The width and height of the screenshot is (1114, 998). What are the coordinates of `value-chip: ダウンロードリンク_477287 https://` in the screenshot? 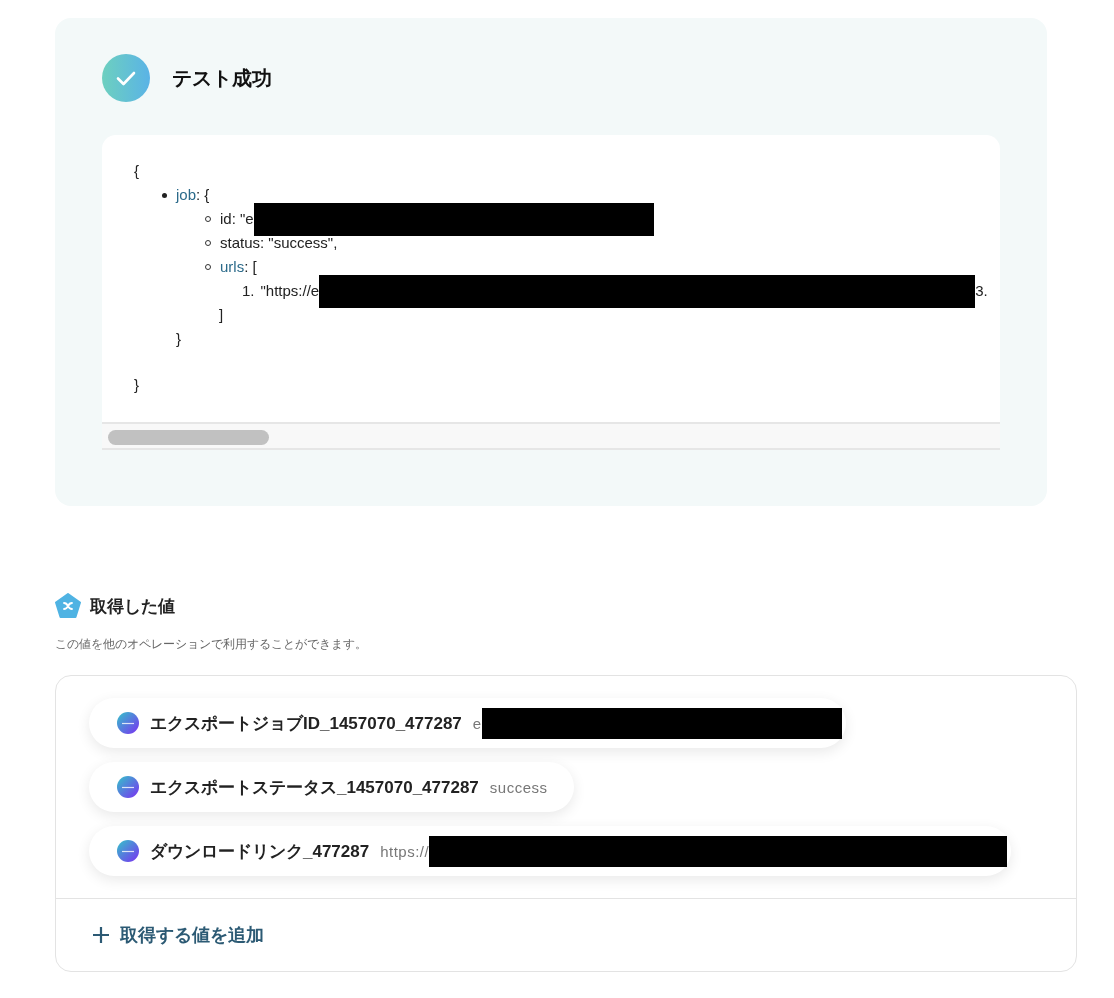 It's located at (550, 851).